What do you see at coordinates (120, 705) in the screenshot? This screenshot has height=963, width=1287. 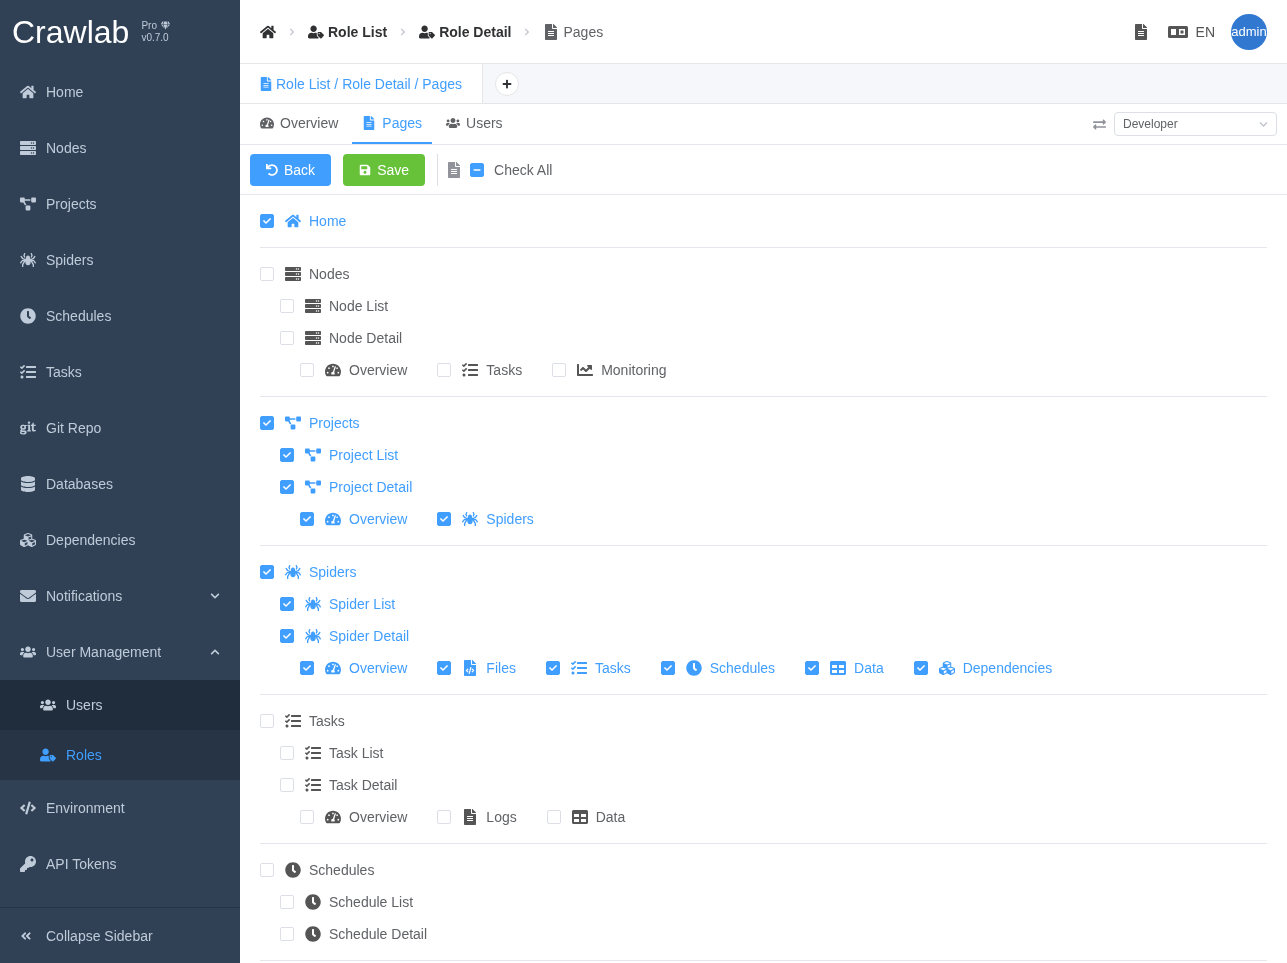 I see `sidebar-item: Users` at bounding box center [120, 705].